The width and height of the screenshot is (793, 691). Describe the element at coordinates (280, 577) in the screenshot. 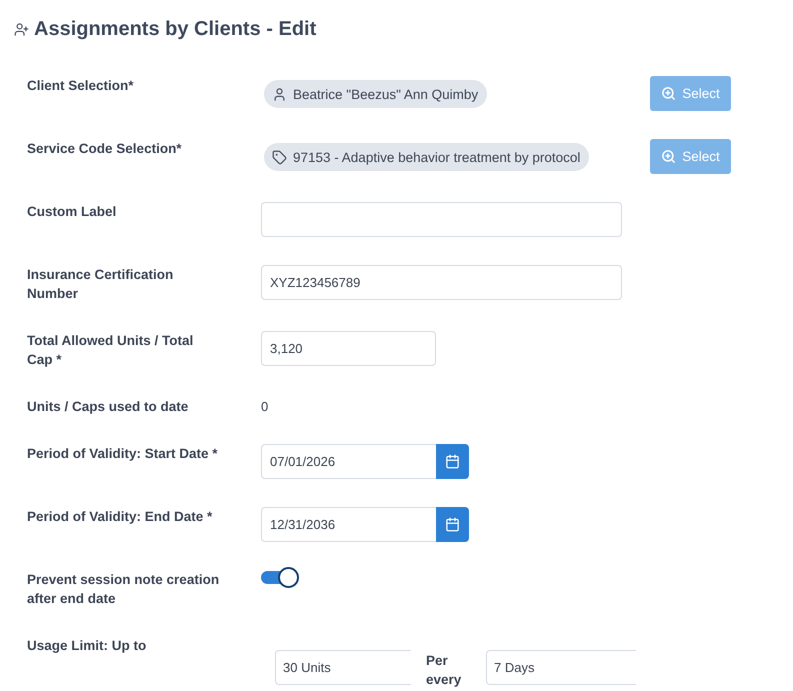

I see `toggle-switch` at that location.